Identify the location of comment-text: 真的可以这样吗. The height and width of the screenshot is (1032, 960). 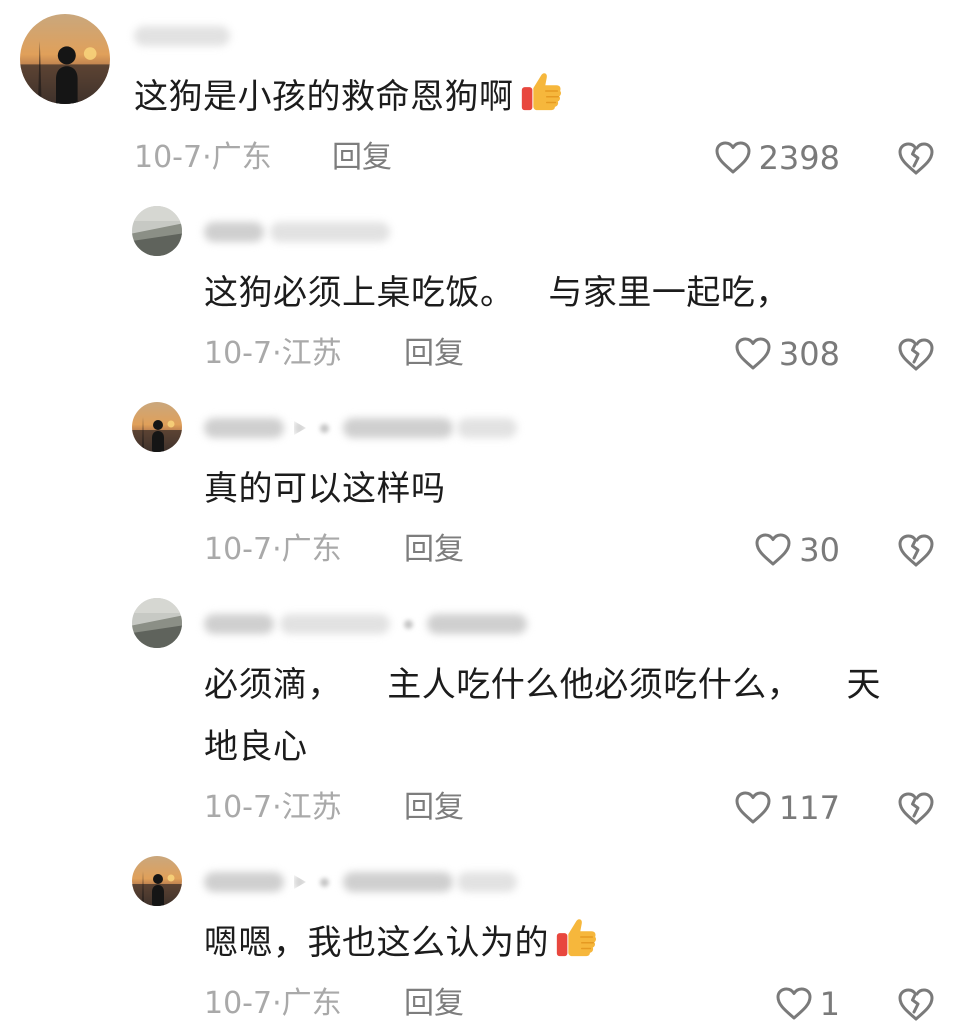
(325, 489).